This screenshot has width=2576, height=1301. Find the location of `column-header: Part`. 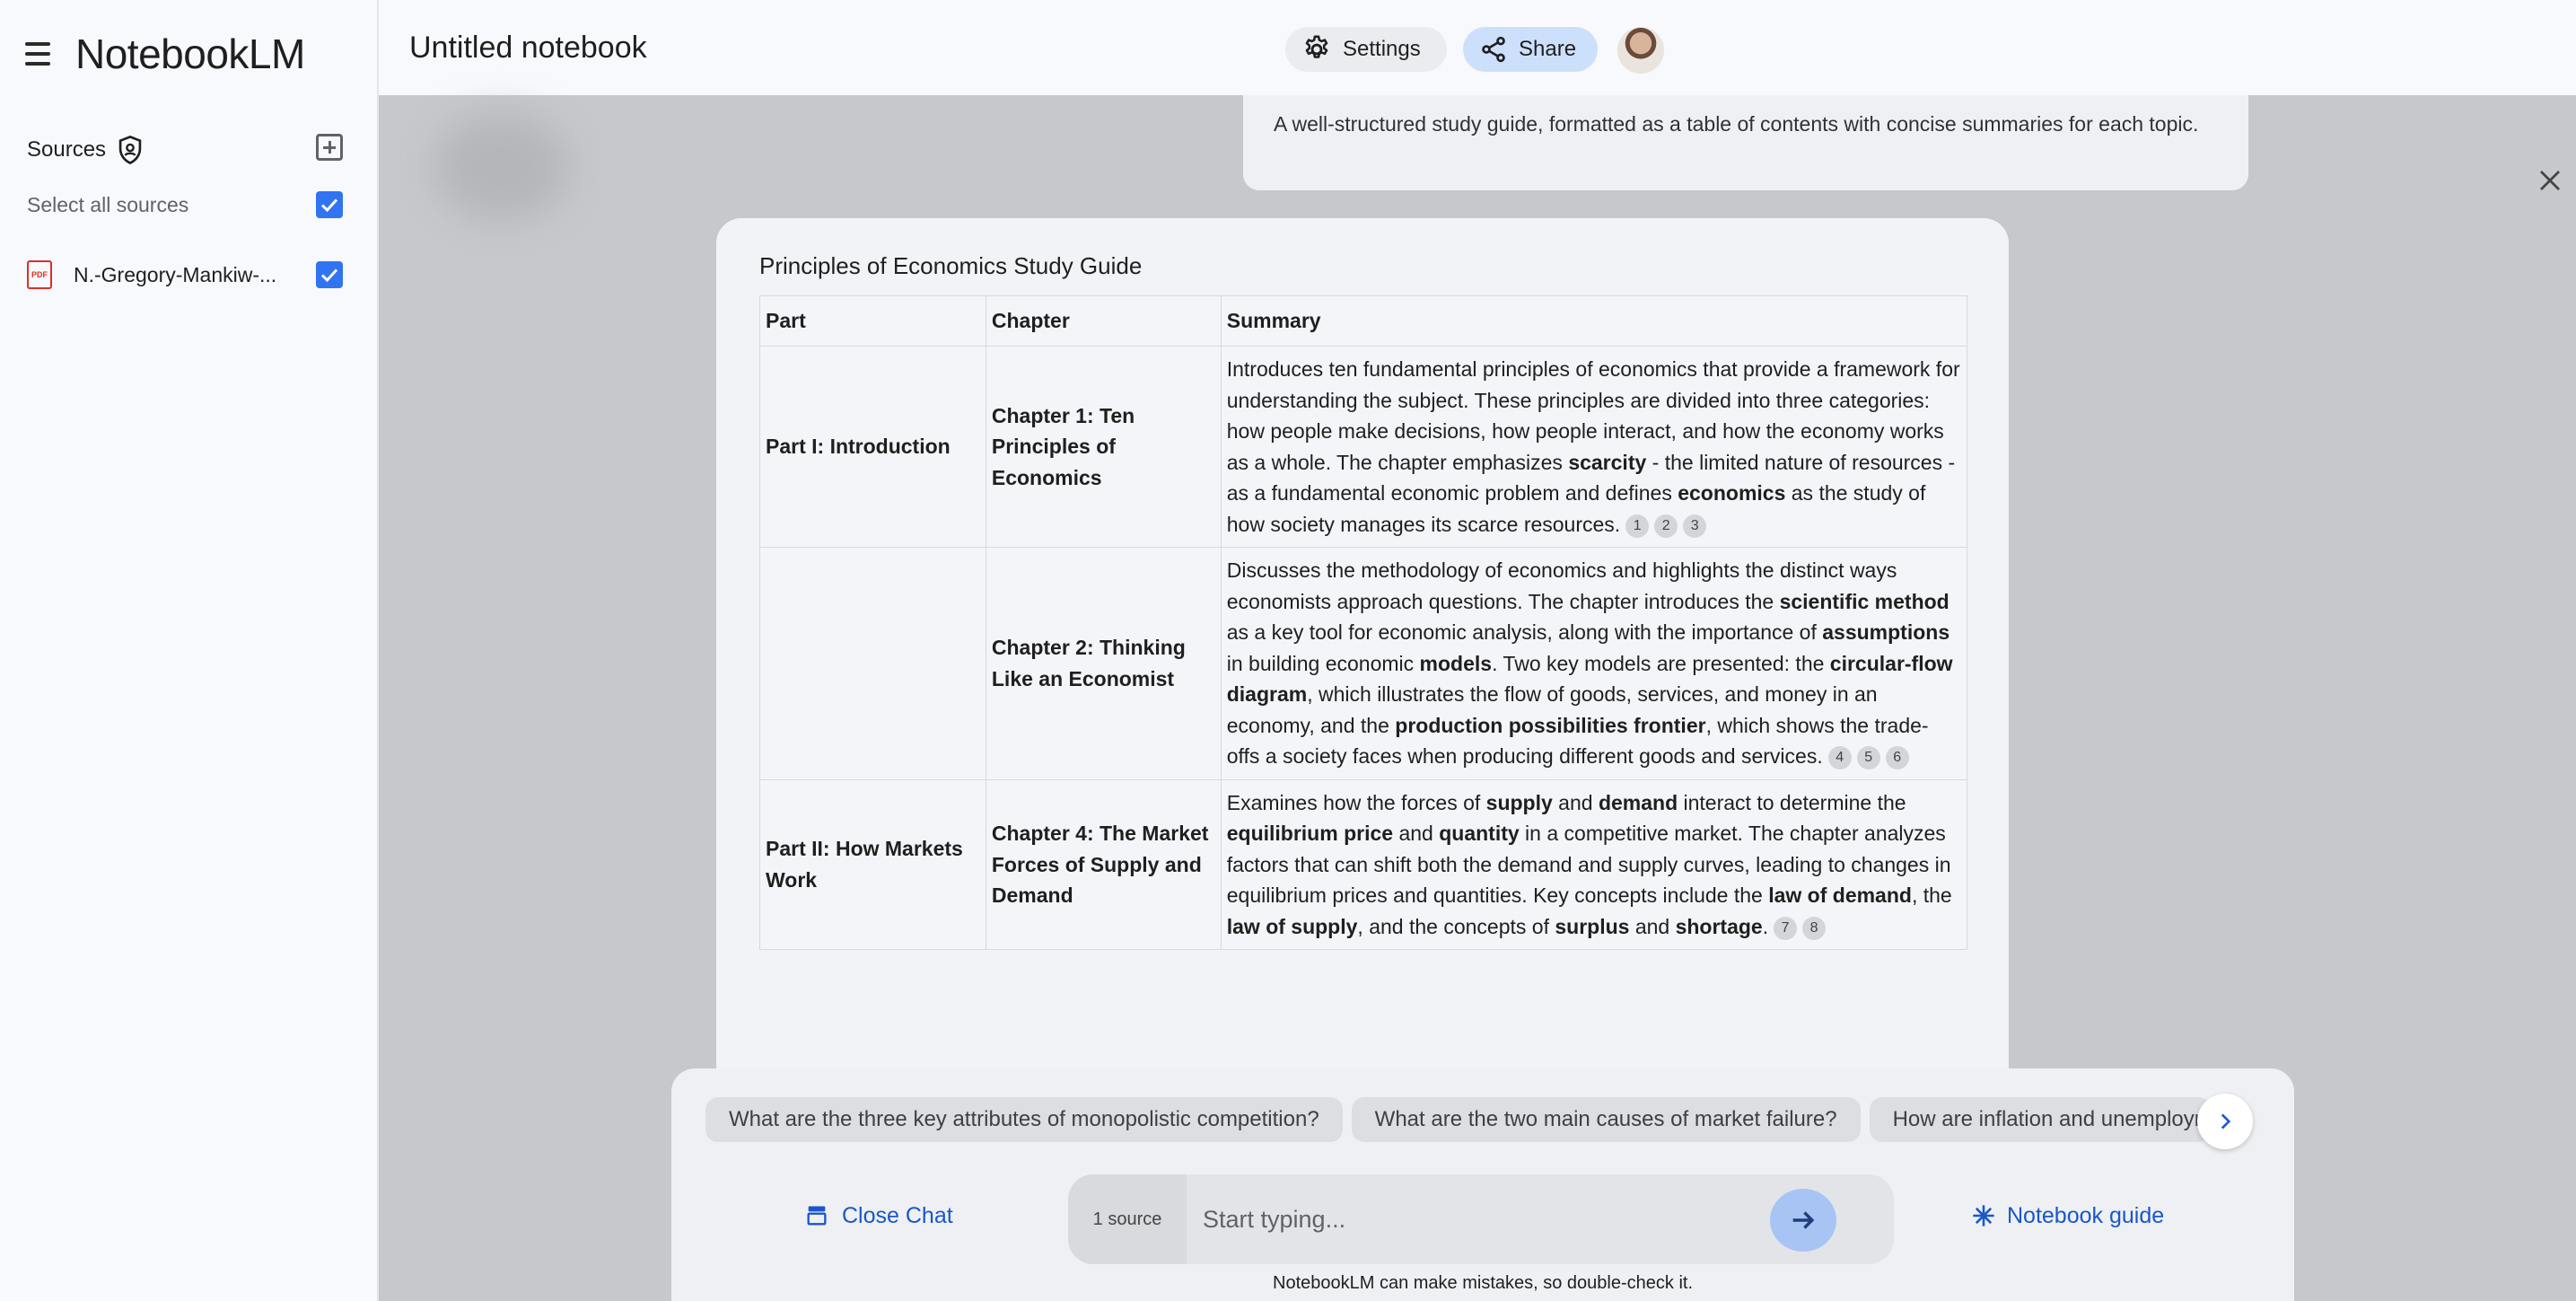

column-header: Part is located at coordinates (872, 321).